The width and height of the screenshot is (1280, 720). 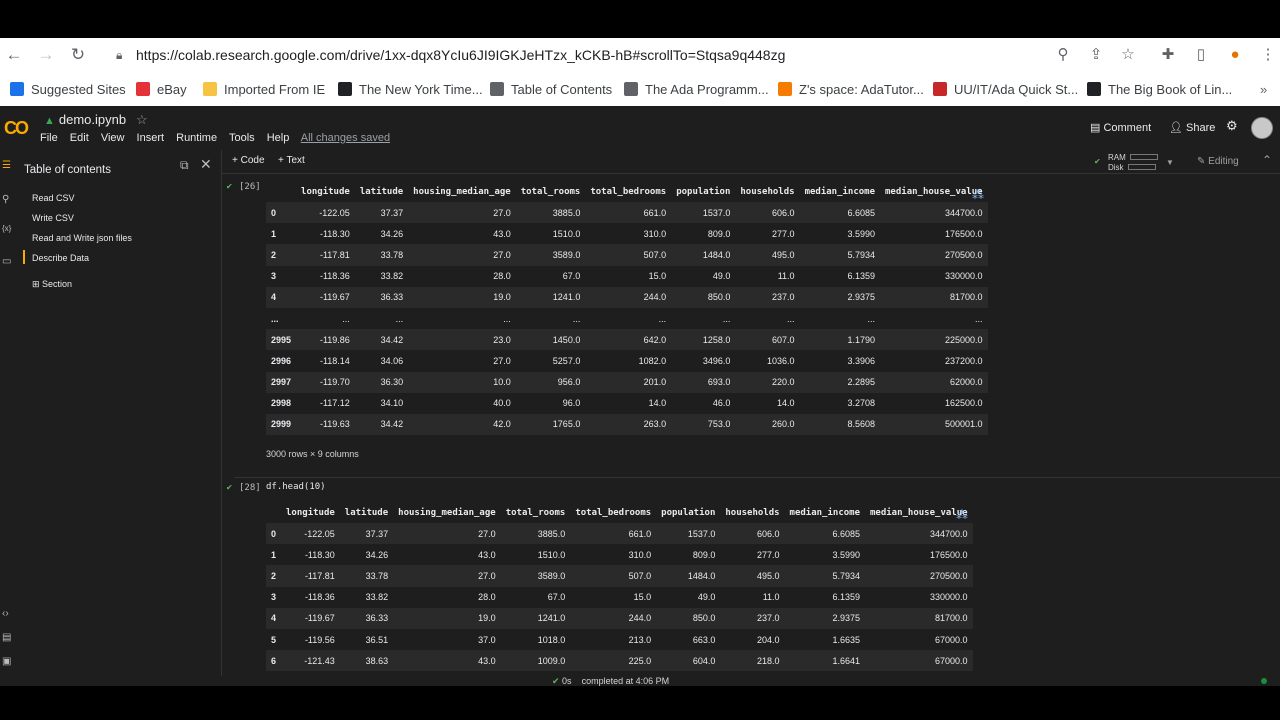 What do you see at coordinates (631, 89) in the screenshot?
I see `globe-icon` at bounding box center [631, 89].